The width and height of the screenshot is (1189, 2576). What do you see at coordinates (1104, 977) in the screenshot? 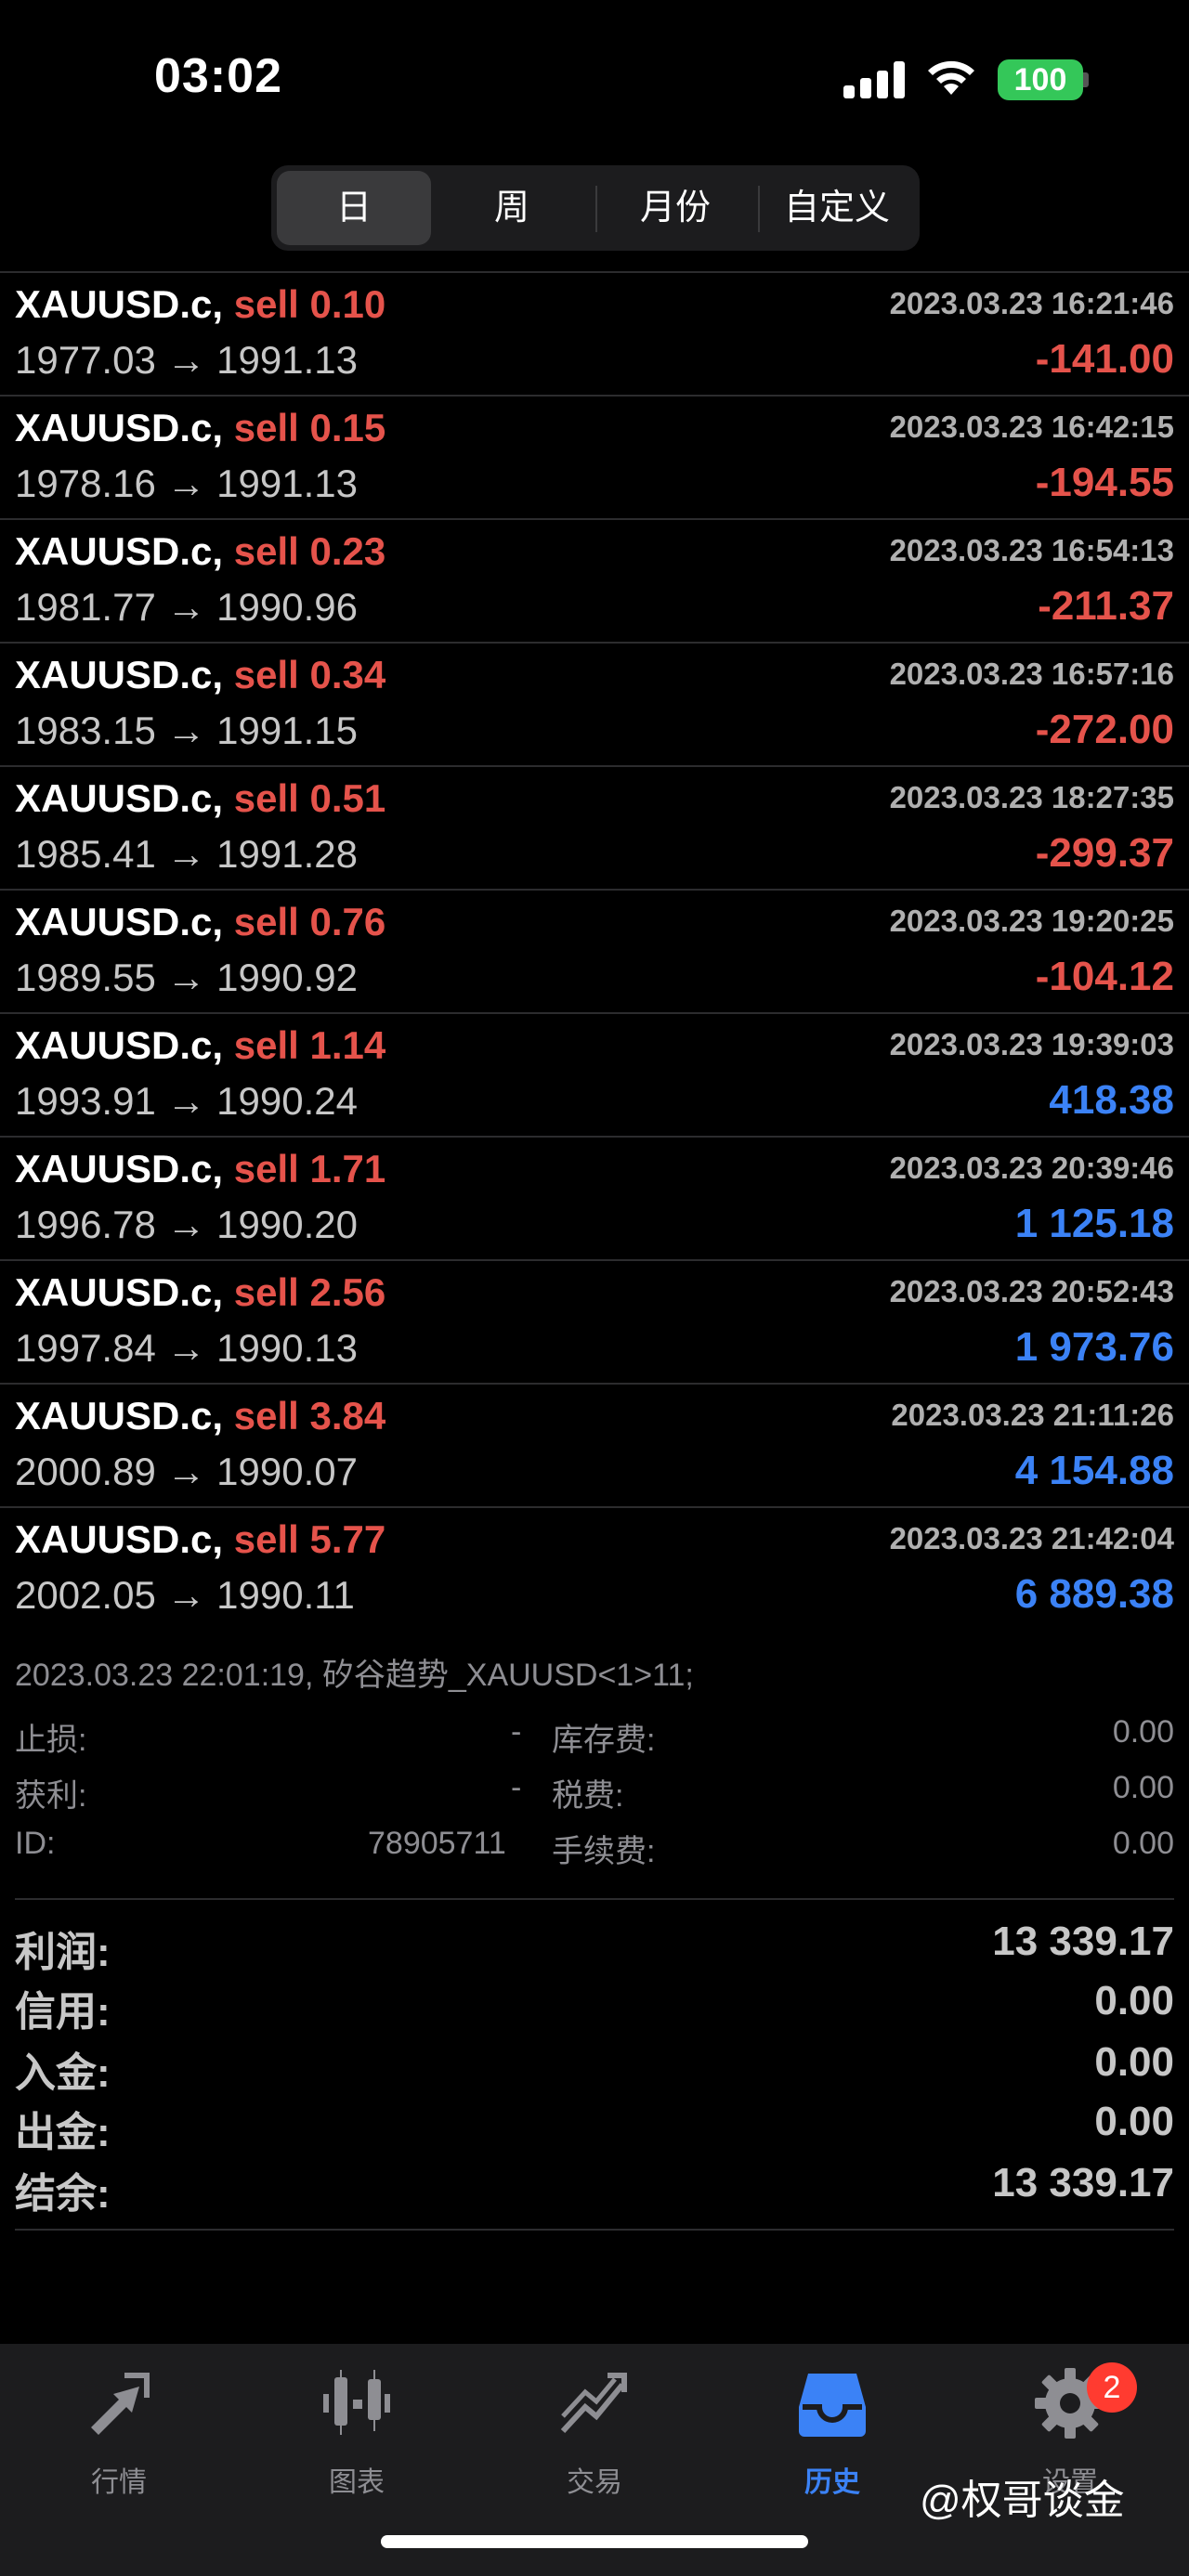
I see `trade-profit: -104.12` at bounding box center [1104, 977].